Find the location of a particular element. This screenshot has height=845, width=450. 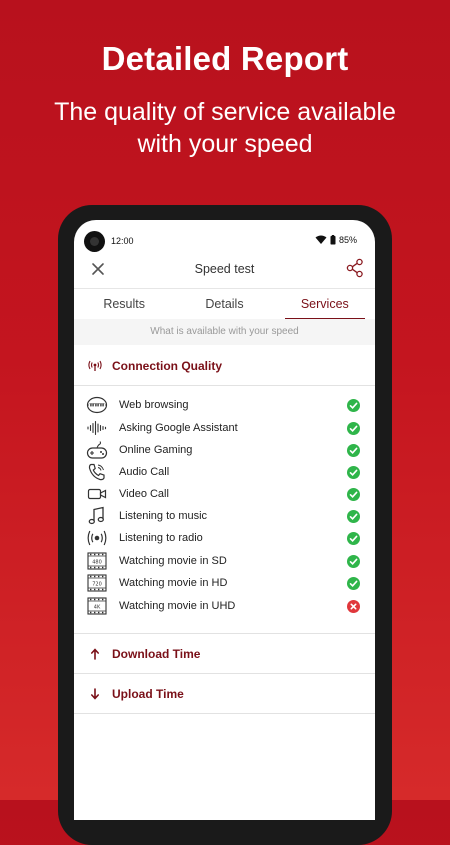

page-title: Speed test is located at coordinates (224, 269).